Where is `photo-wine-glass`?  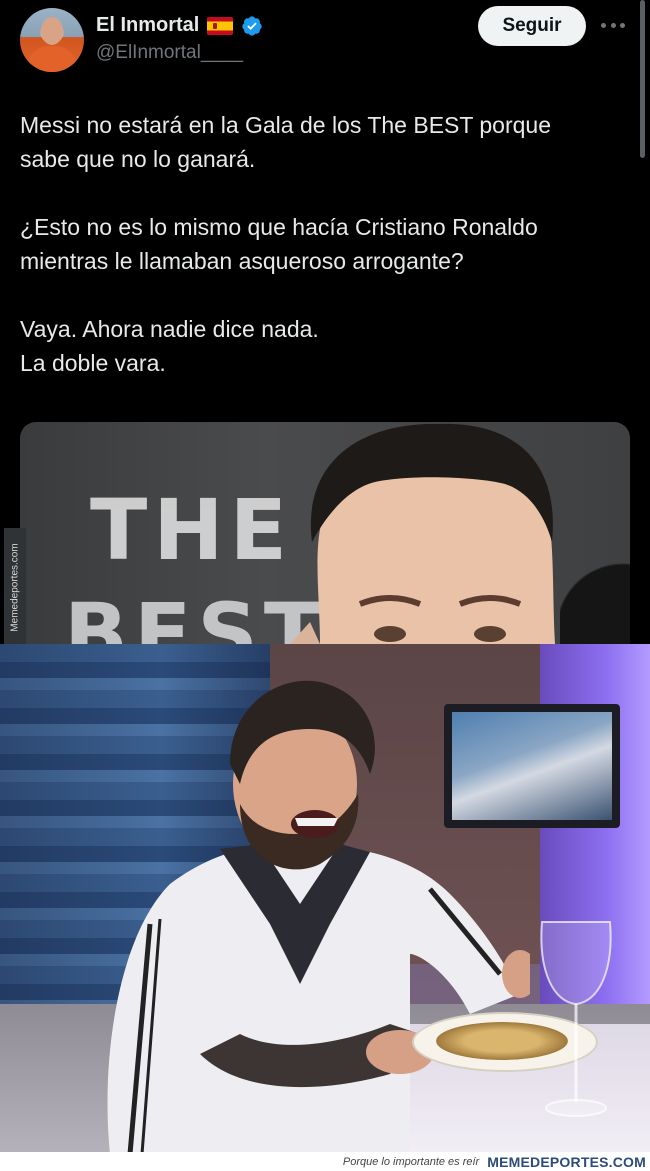
photo-wine-glass is located at coordinates (576, 1019).